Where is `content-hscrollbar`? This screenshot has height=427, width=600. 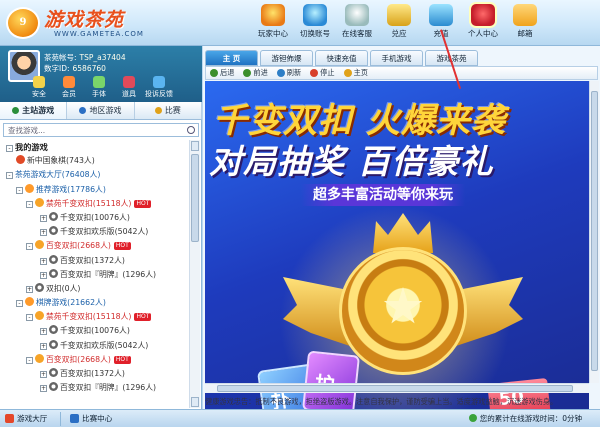
content-hscrollbar is located at coordinates (397, 388).